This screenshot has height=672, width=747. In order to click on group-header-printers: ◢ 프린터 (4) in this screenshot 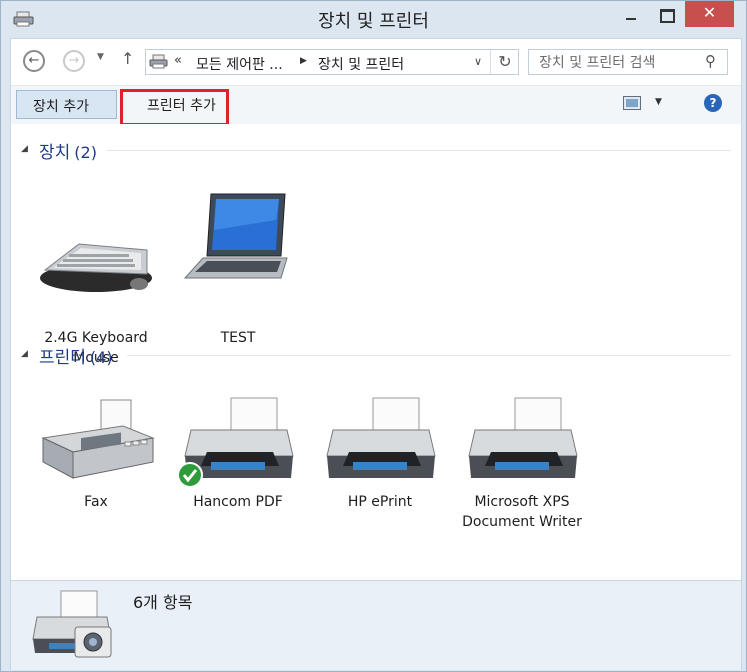, I will do `click(376, 355)`.